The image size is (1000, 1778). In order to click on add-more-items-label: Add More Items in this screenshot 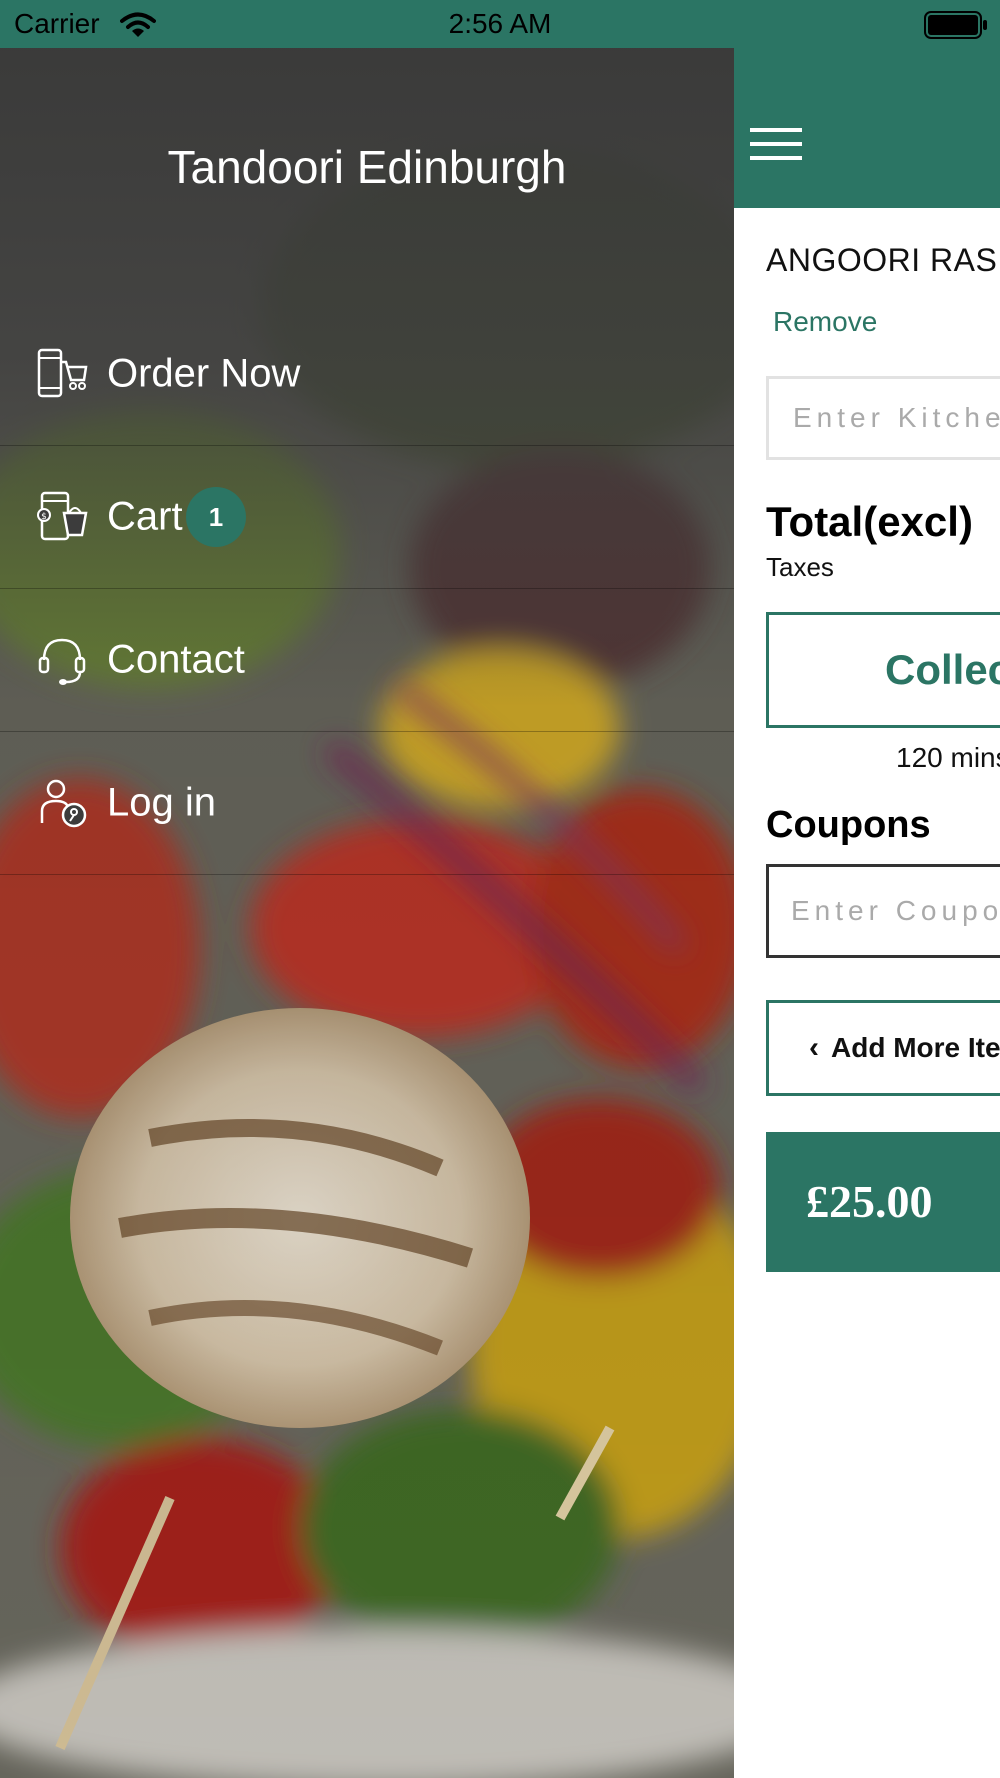, I will do `click(915, 1047)`.